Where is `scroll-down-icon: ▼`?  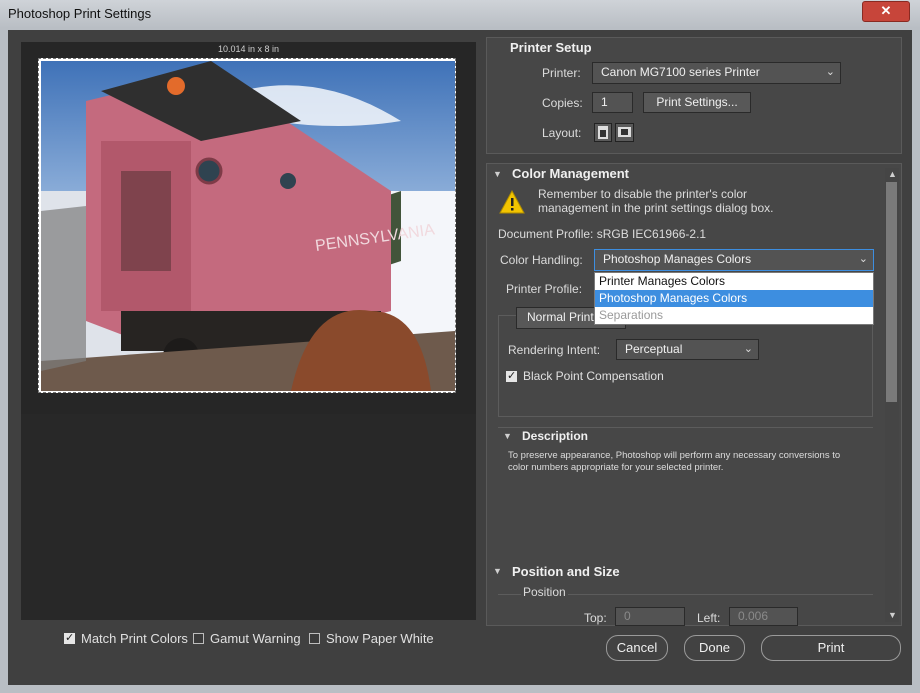 scroll-down-icon: ▼ is located at coordinates (892, 615).